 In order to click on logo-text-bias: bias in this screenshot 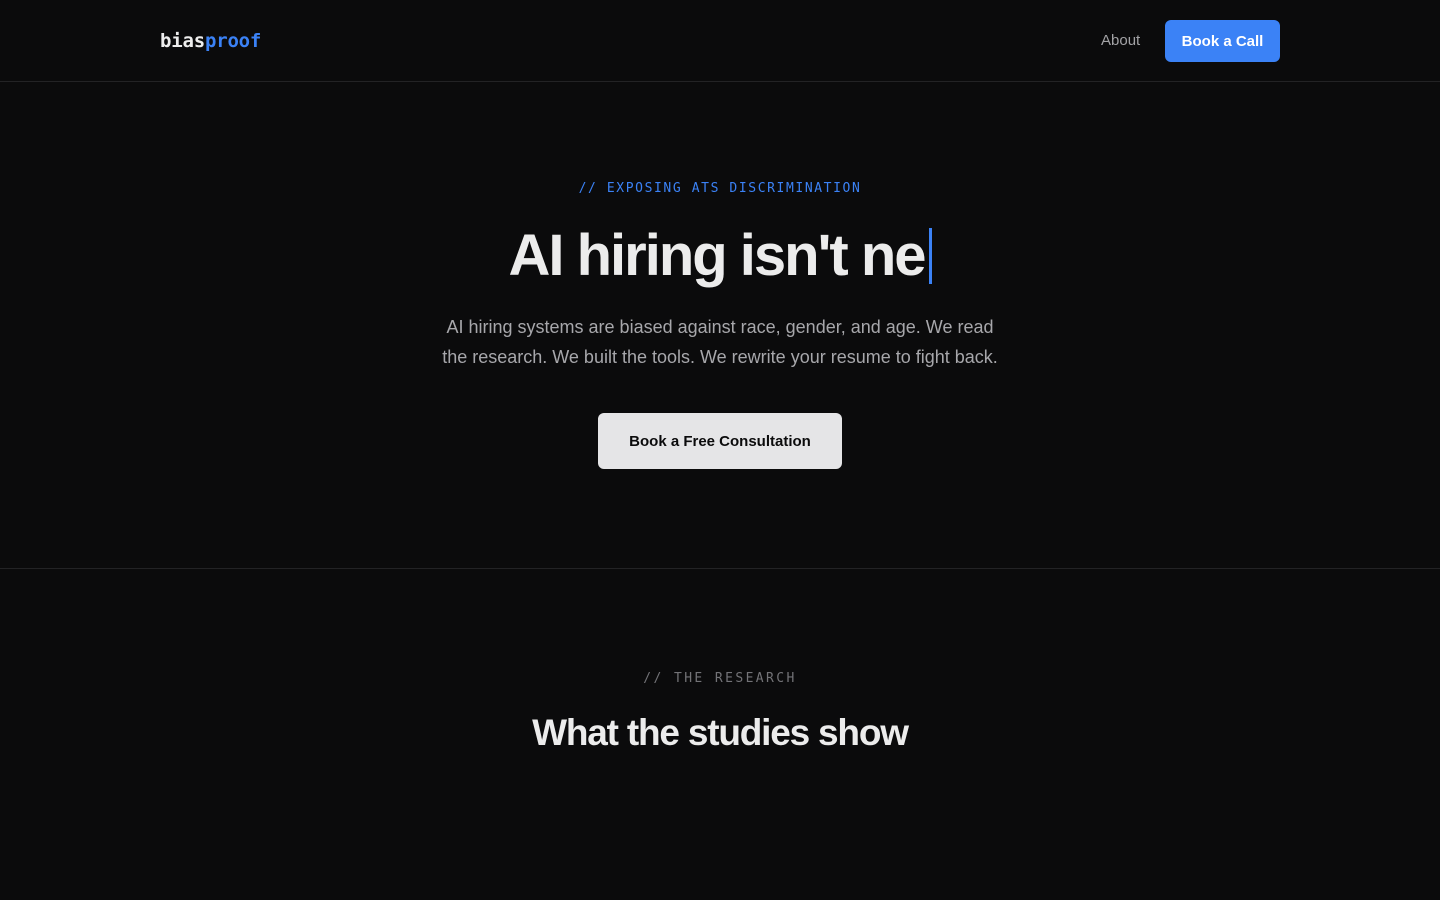, I will do `click(182, 41)`.